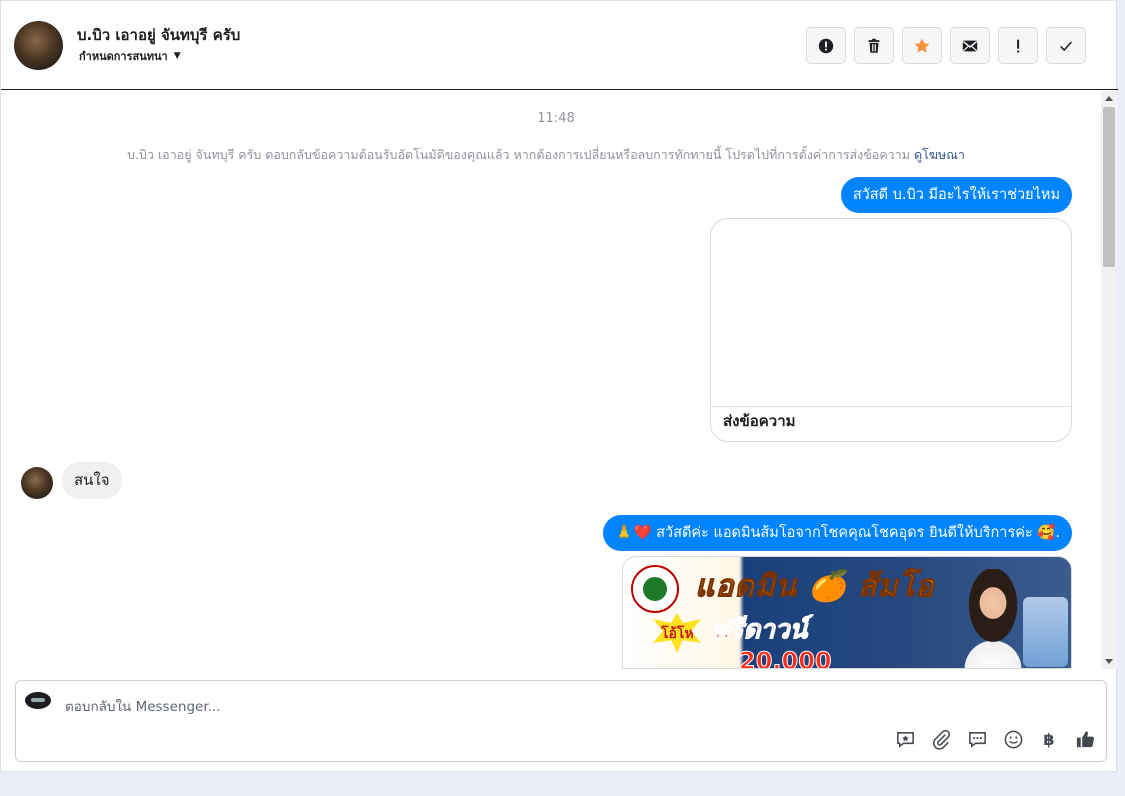 The image size is (1125, 796). Describe the element at coordinates (759, 630) in the screenshot. I see `promo-subheadline: ฟรีดาวน์` at that location.